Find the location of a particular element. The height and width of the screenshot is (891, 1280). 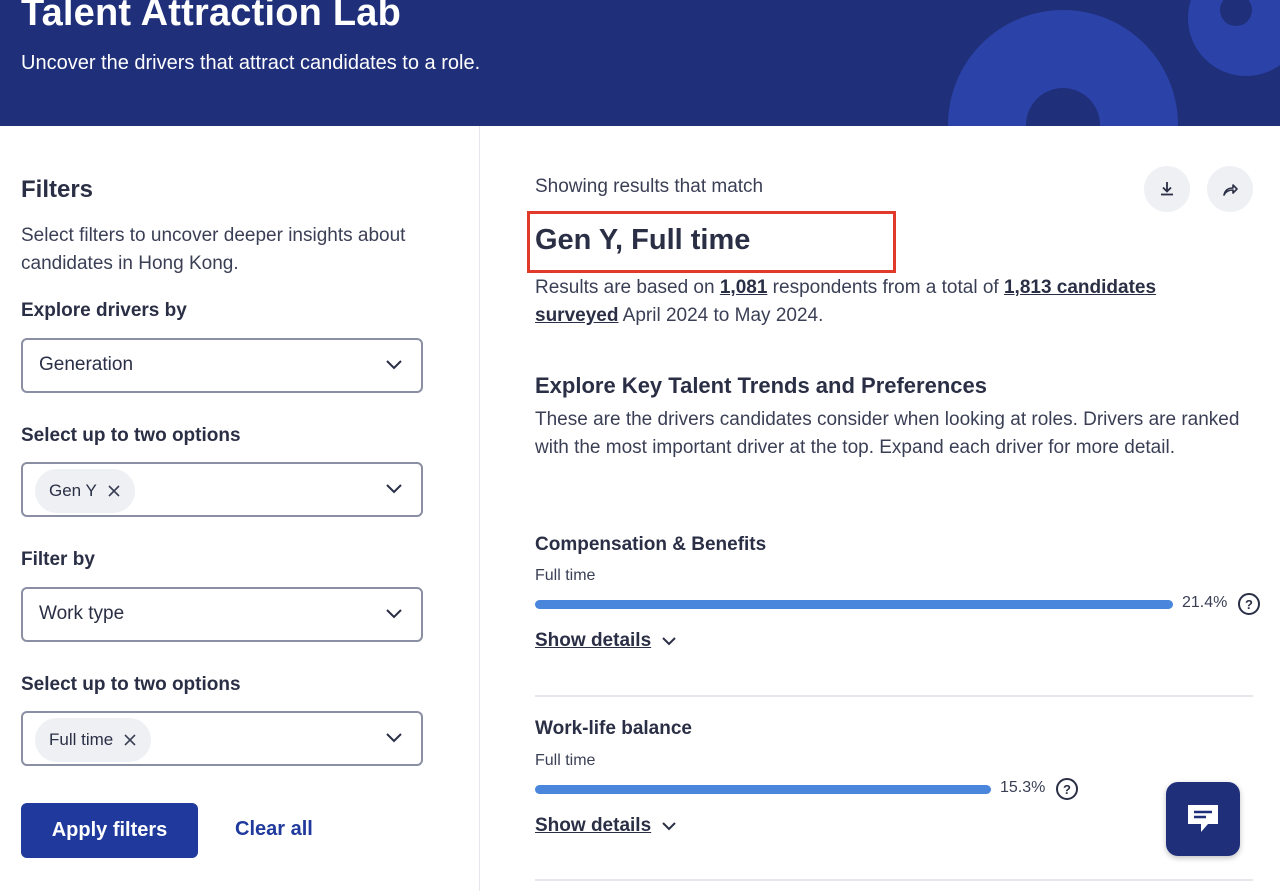

chip-label: Gen Y is located at coordinates (73, 490).